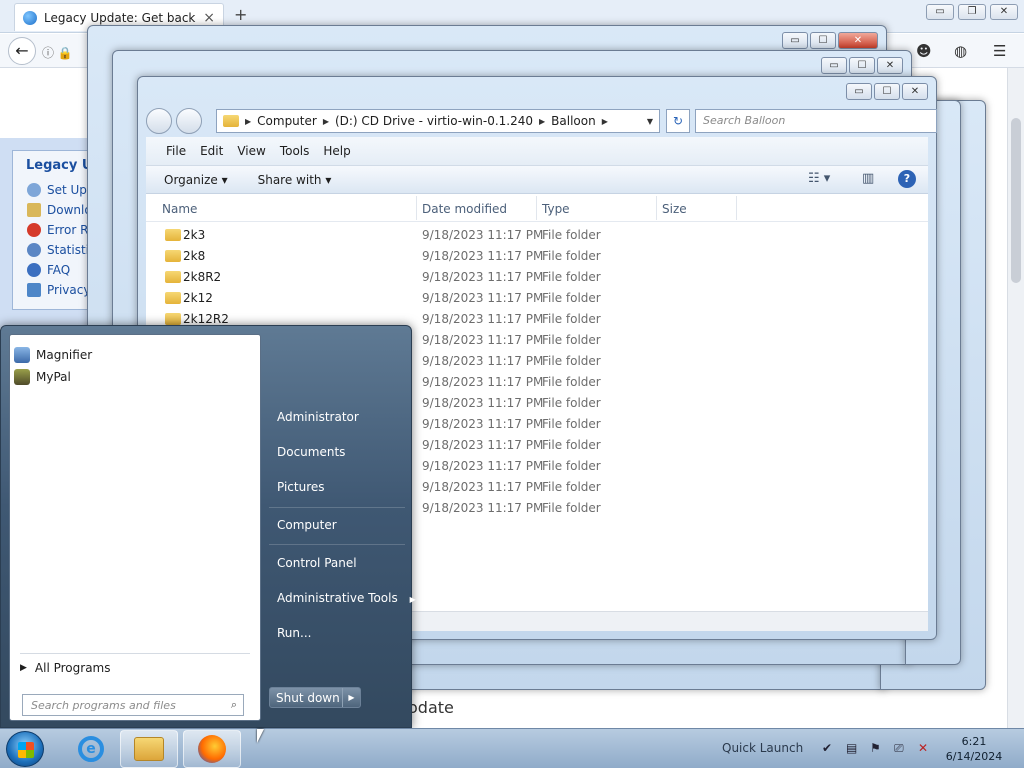 This screenshot has height=768, width=1024. Describe the element at coordinates (346, 598) in the screenshot. I see `start-item-administrative-tools: Administrative Tools ▶` at that location.